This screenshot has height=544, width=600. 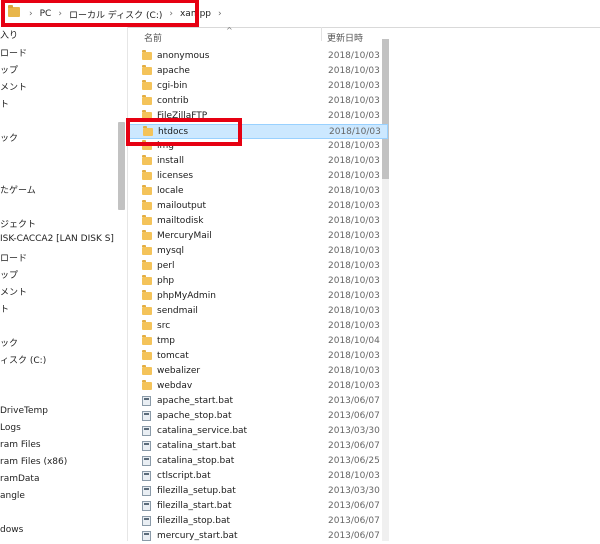 What do you see at coordinates (258, 461) in the screenshot?
I see `file-row: catalina_stop.bat 2013/06/25 2` at bounding box center [258, 461].